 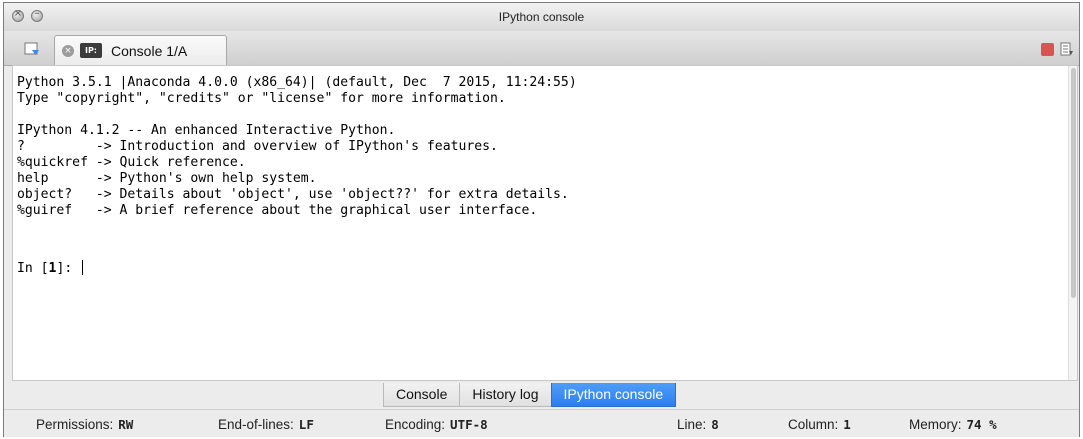 I want to click on vertical-scrollbar, so click(x=1072, y=223).